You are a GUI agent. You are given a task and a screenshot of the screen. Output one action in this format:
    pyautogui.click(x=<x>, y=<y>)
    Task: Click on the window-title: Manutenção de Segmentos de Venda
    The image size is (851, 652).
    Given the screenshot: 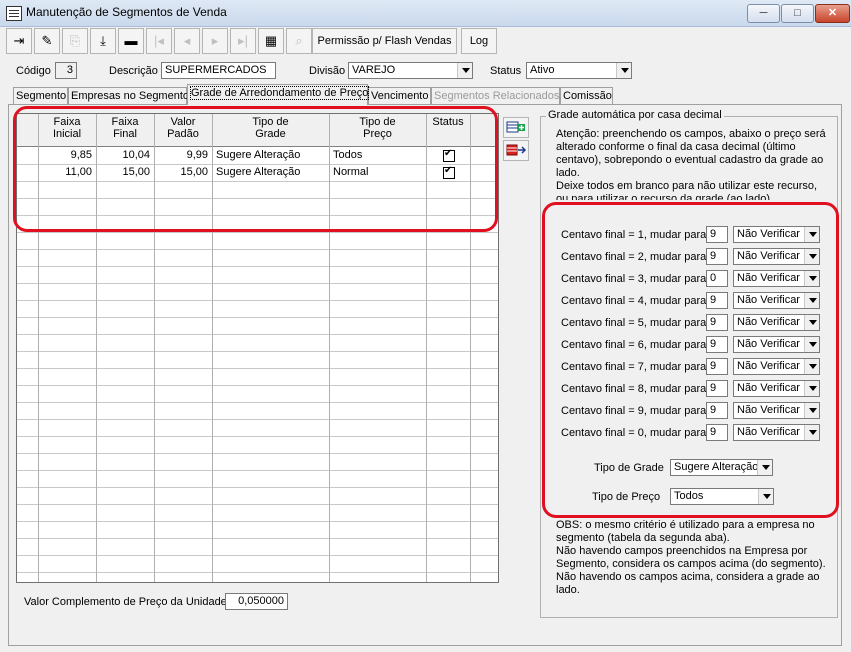 What is the action you would take?
    pyautogui.click(x=126, y=12)
    